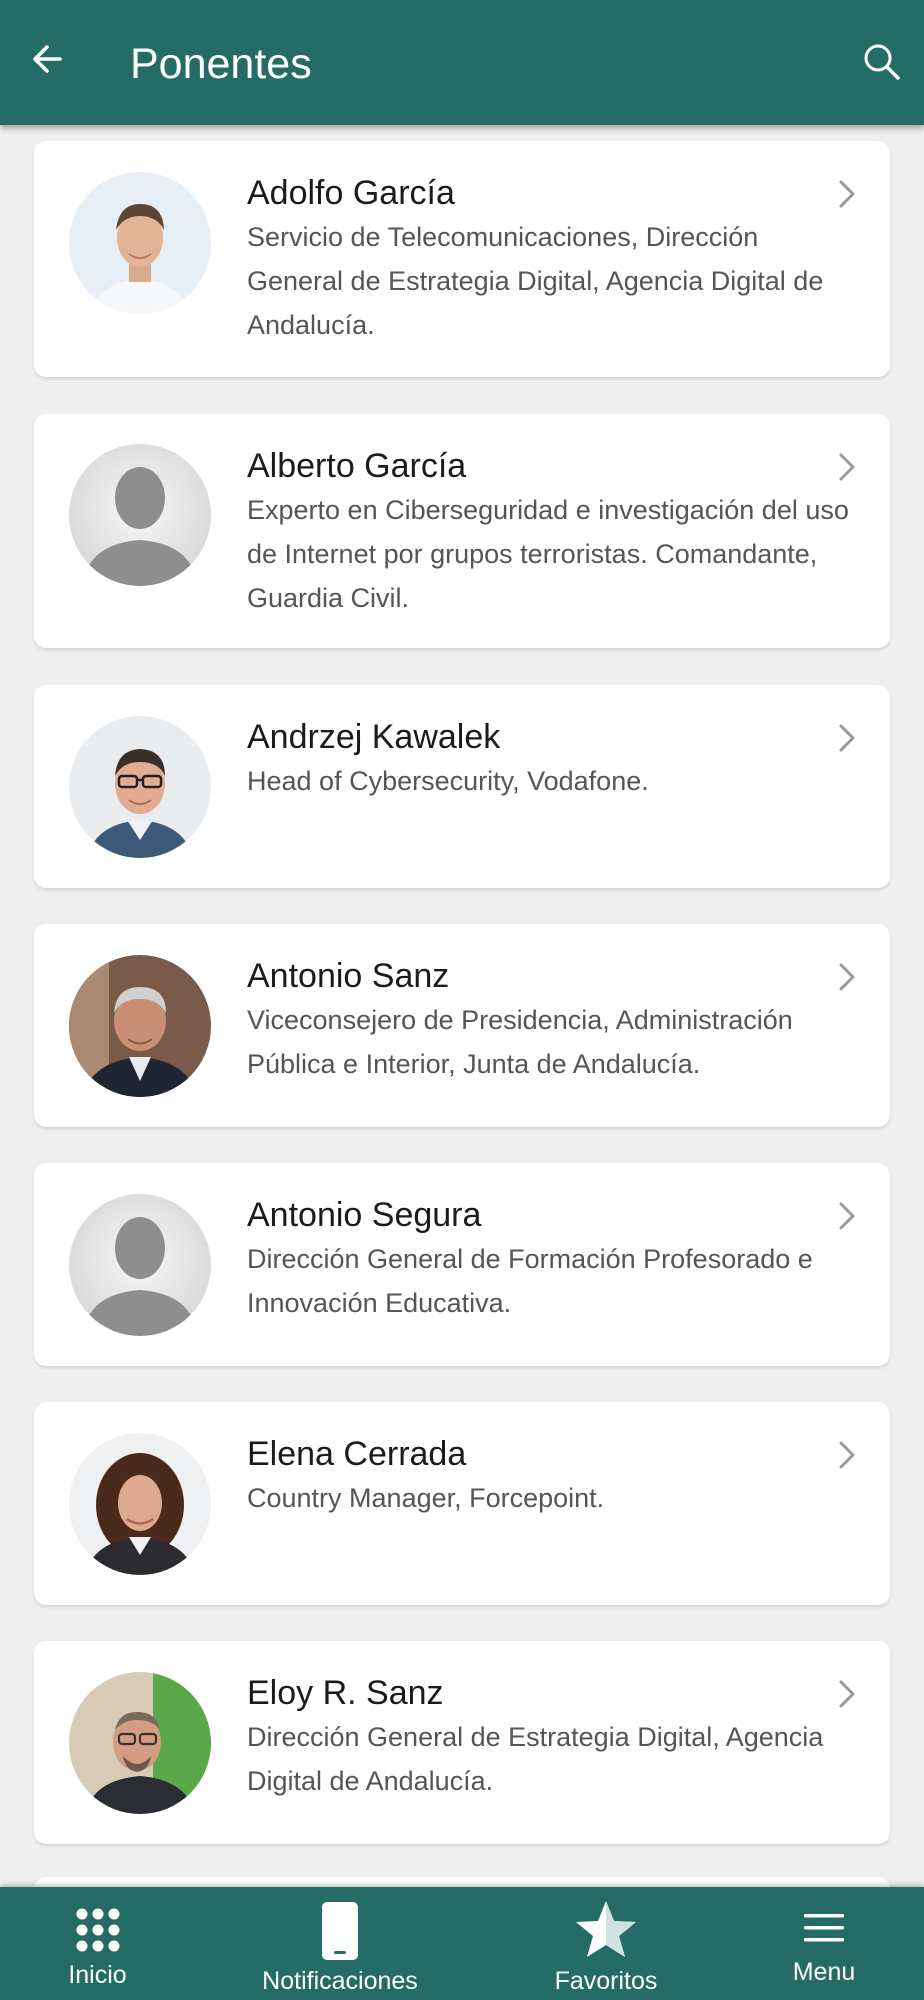 This screenshot has height=2000, width=924. Describe the element at coordinates (97, 1975) in the screenshot. I see `nav-label: Inicio` at that location.